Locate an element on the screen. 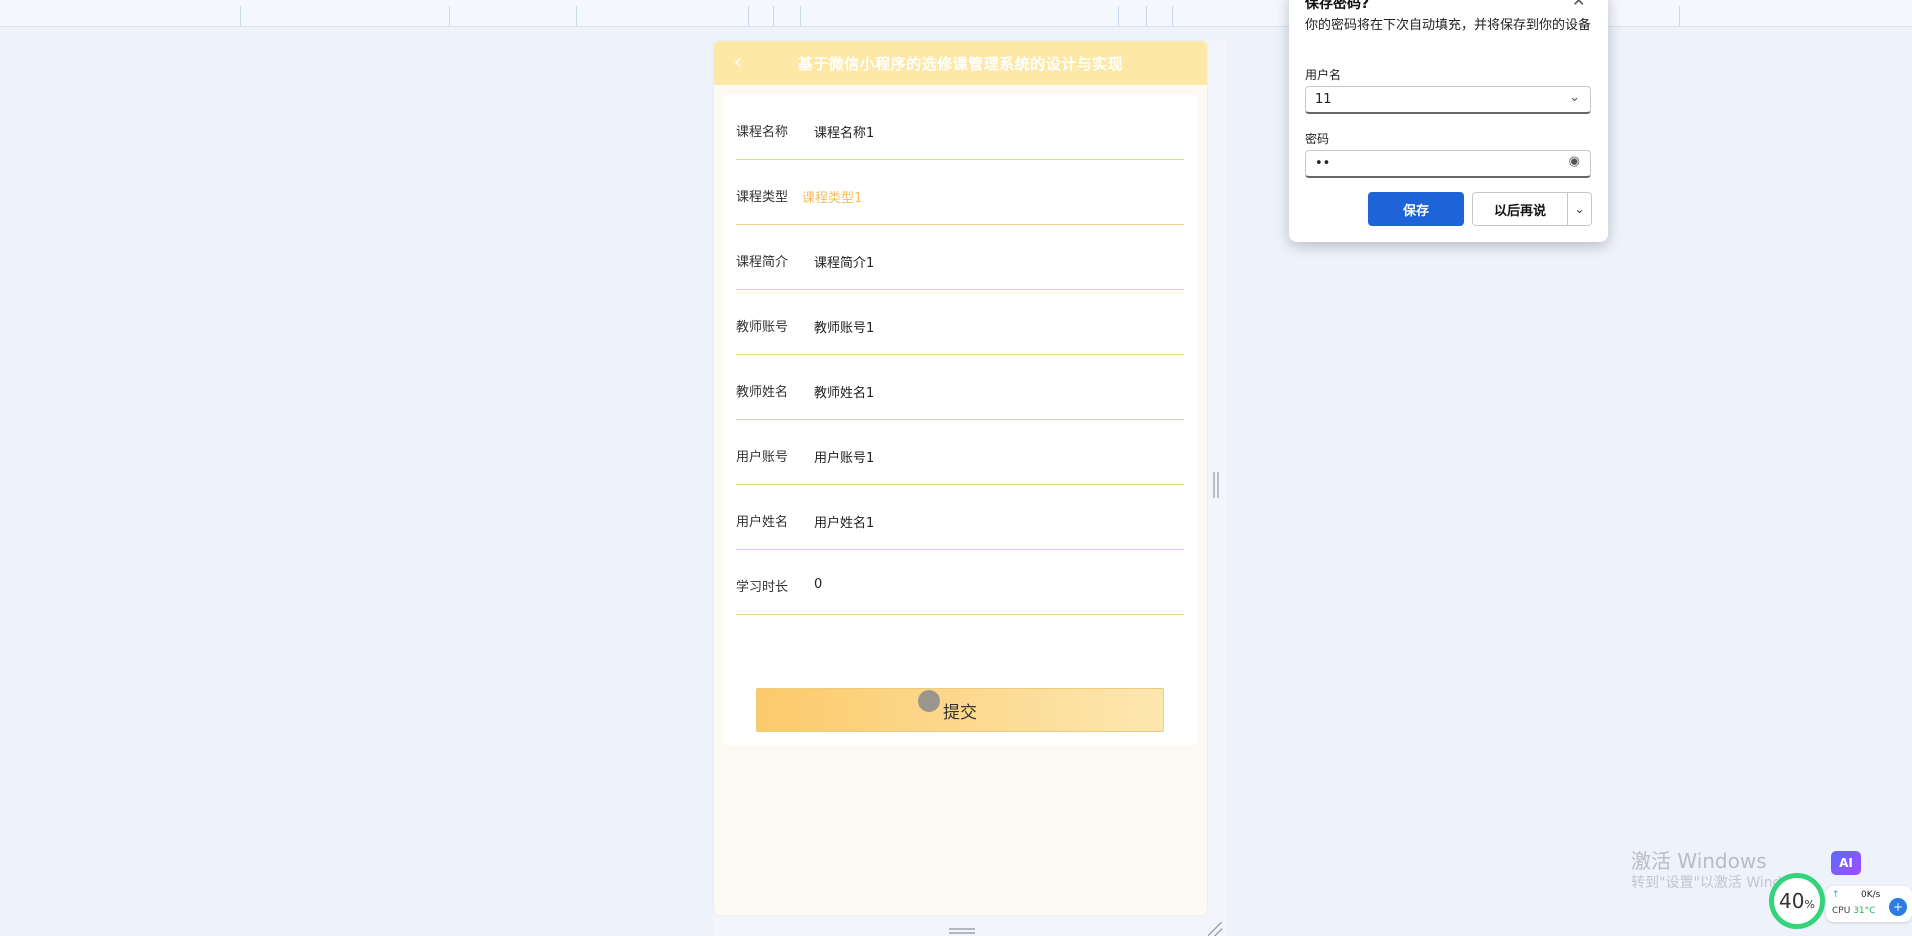 The height and width of the screenshot is (936, 1912). study-duration-input: 0 is located at coordinates (818, 584).